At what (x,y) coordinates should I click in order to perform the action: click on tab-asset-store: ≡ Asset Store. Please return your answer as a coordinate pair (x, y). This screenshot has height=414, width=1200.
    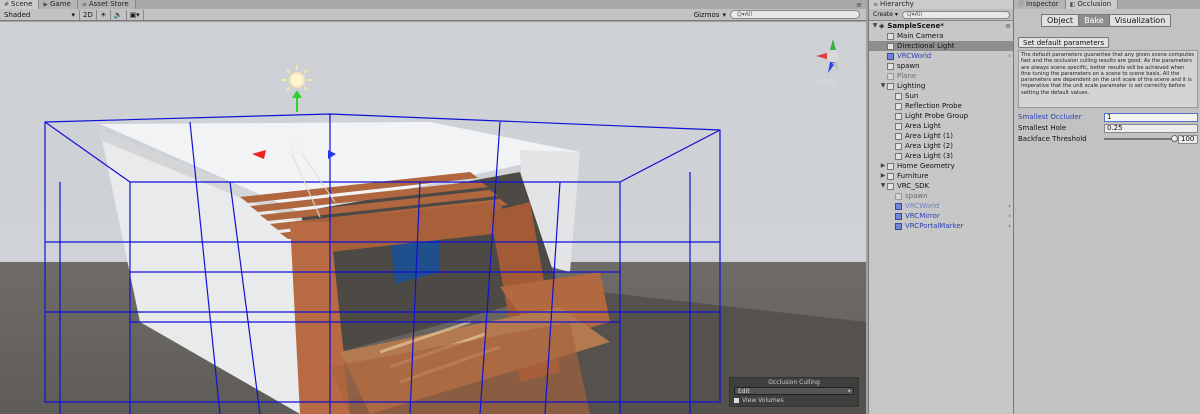
    Looking at the image, I should click on (106, 4).